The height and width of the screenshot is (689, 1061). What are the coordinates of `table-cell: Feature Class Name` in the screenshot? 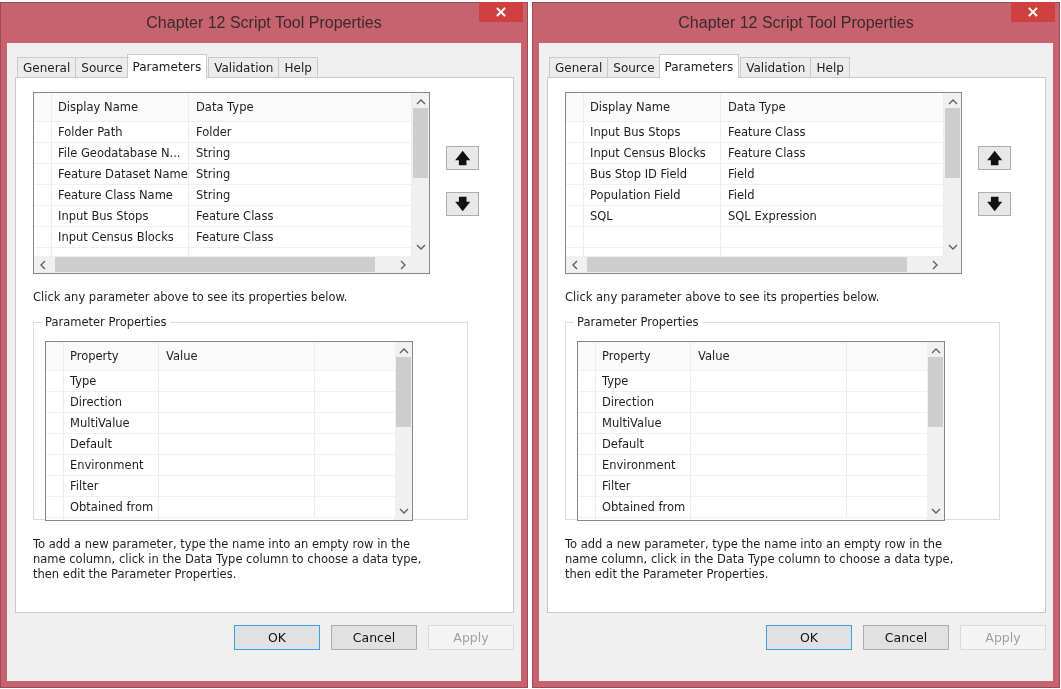 It's located at (120, 195).